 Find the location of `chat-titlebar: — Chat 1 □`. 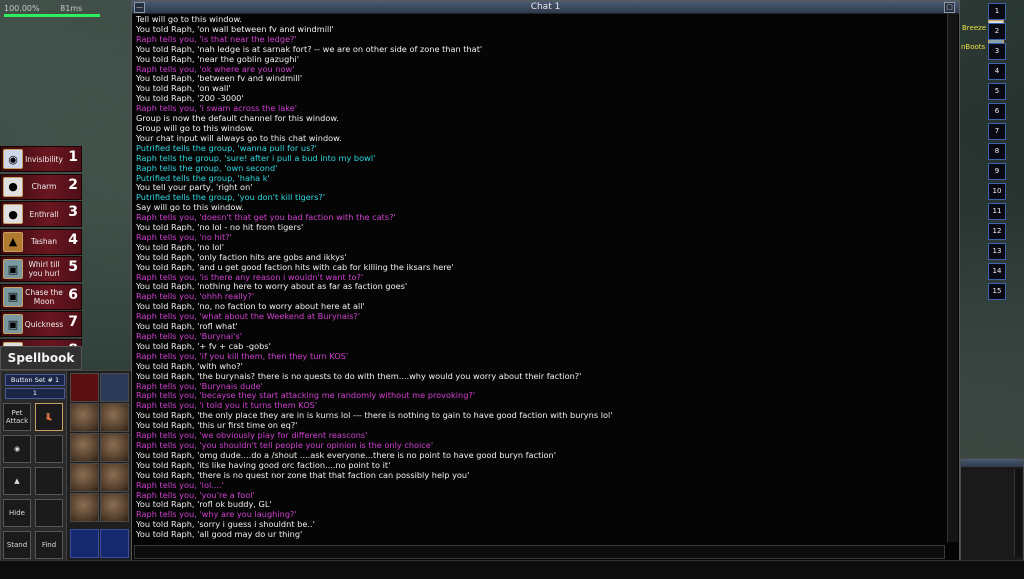

chat-titlebar: — Chat 1 □ is located at coordinates (545, 7).